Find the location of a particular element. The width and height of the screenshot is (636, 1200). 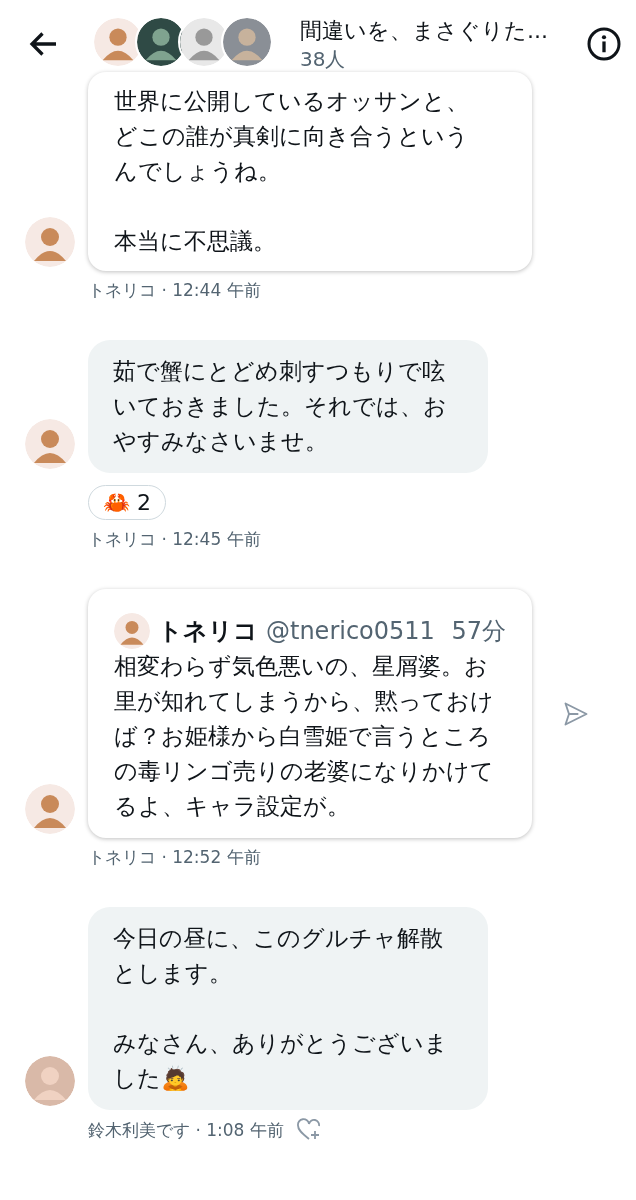

message-text: 今日の昼に、このグルチャ解散とします。 is located at coordinates (278, 956).